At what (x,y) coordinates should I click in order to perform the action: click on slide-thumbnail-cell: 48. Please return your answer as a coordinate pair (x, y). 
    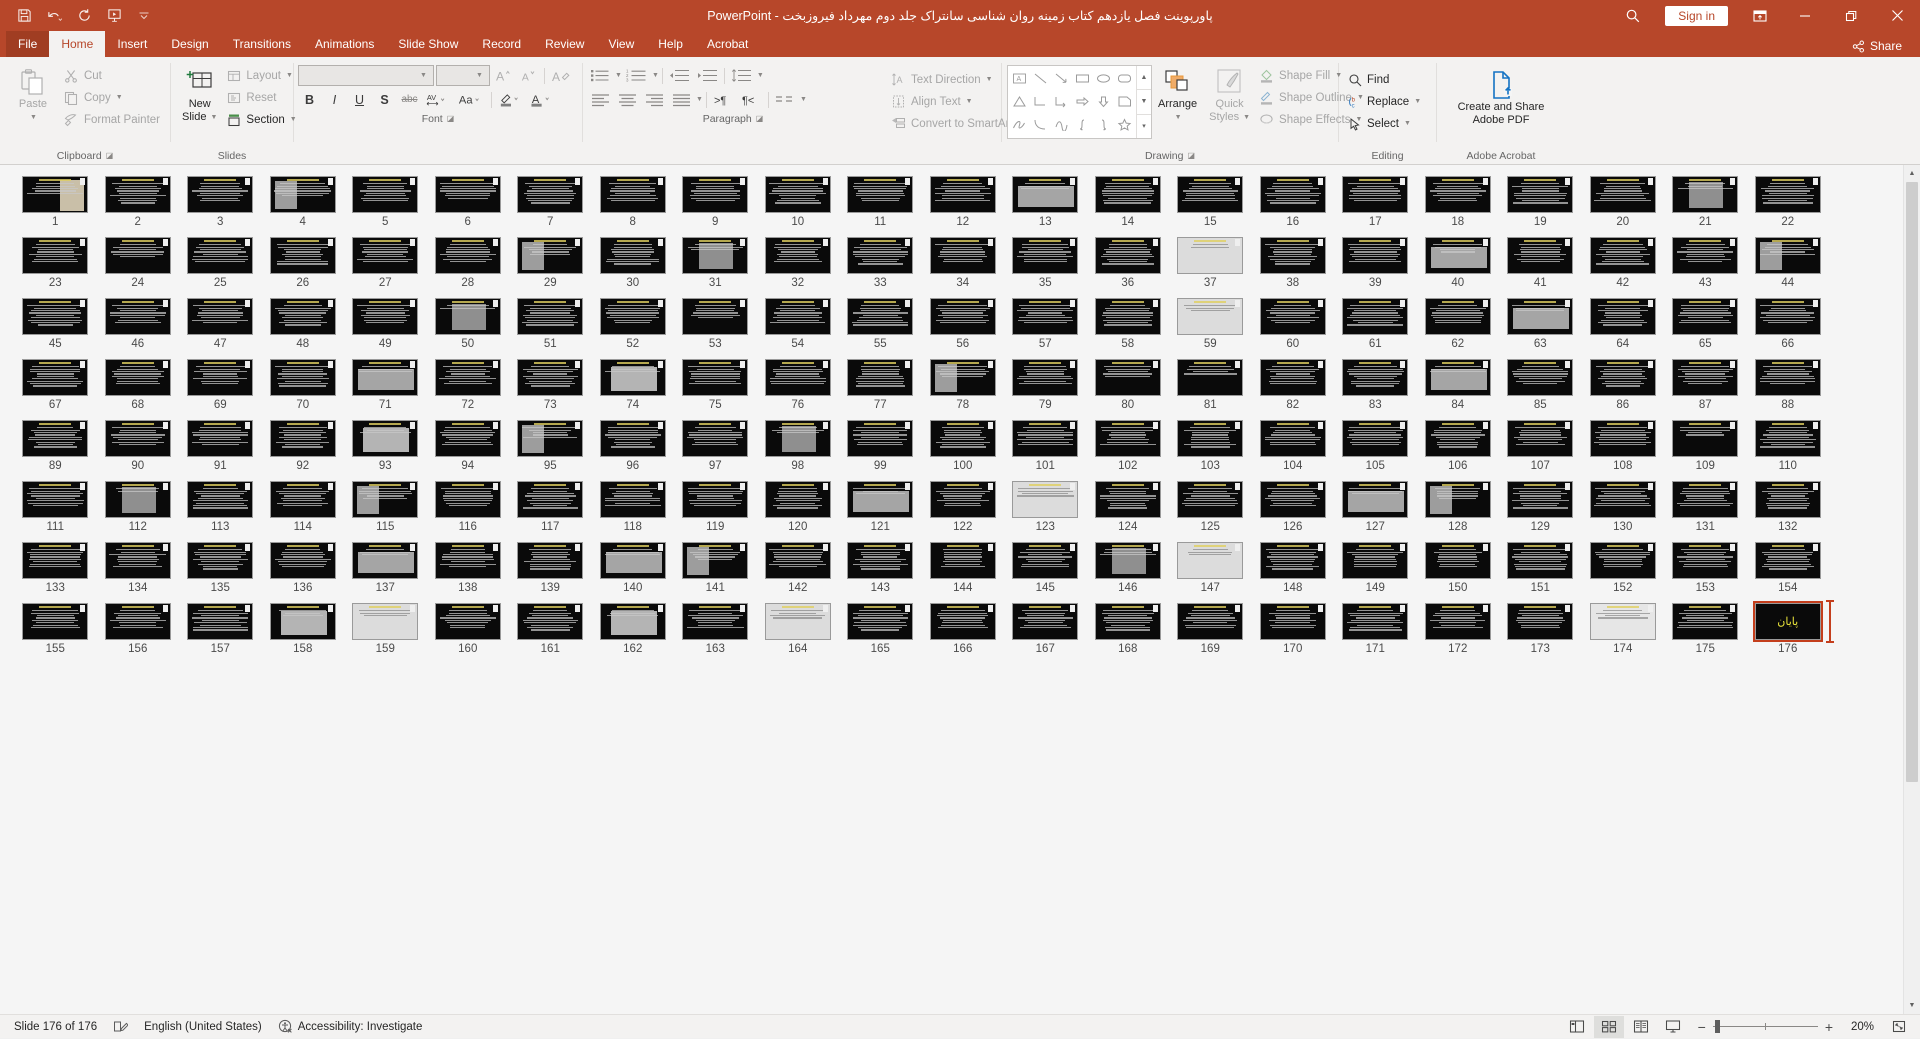
    Looking at the image, I should click on (303, 325).